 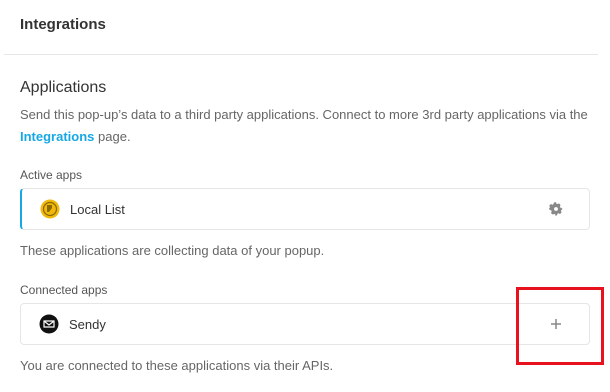 I want to click on panel-header: Integrations, so click(x=301, y=27).